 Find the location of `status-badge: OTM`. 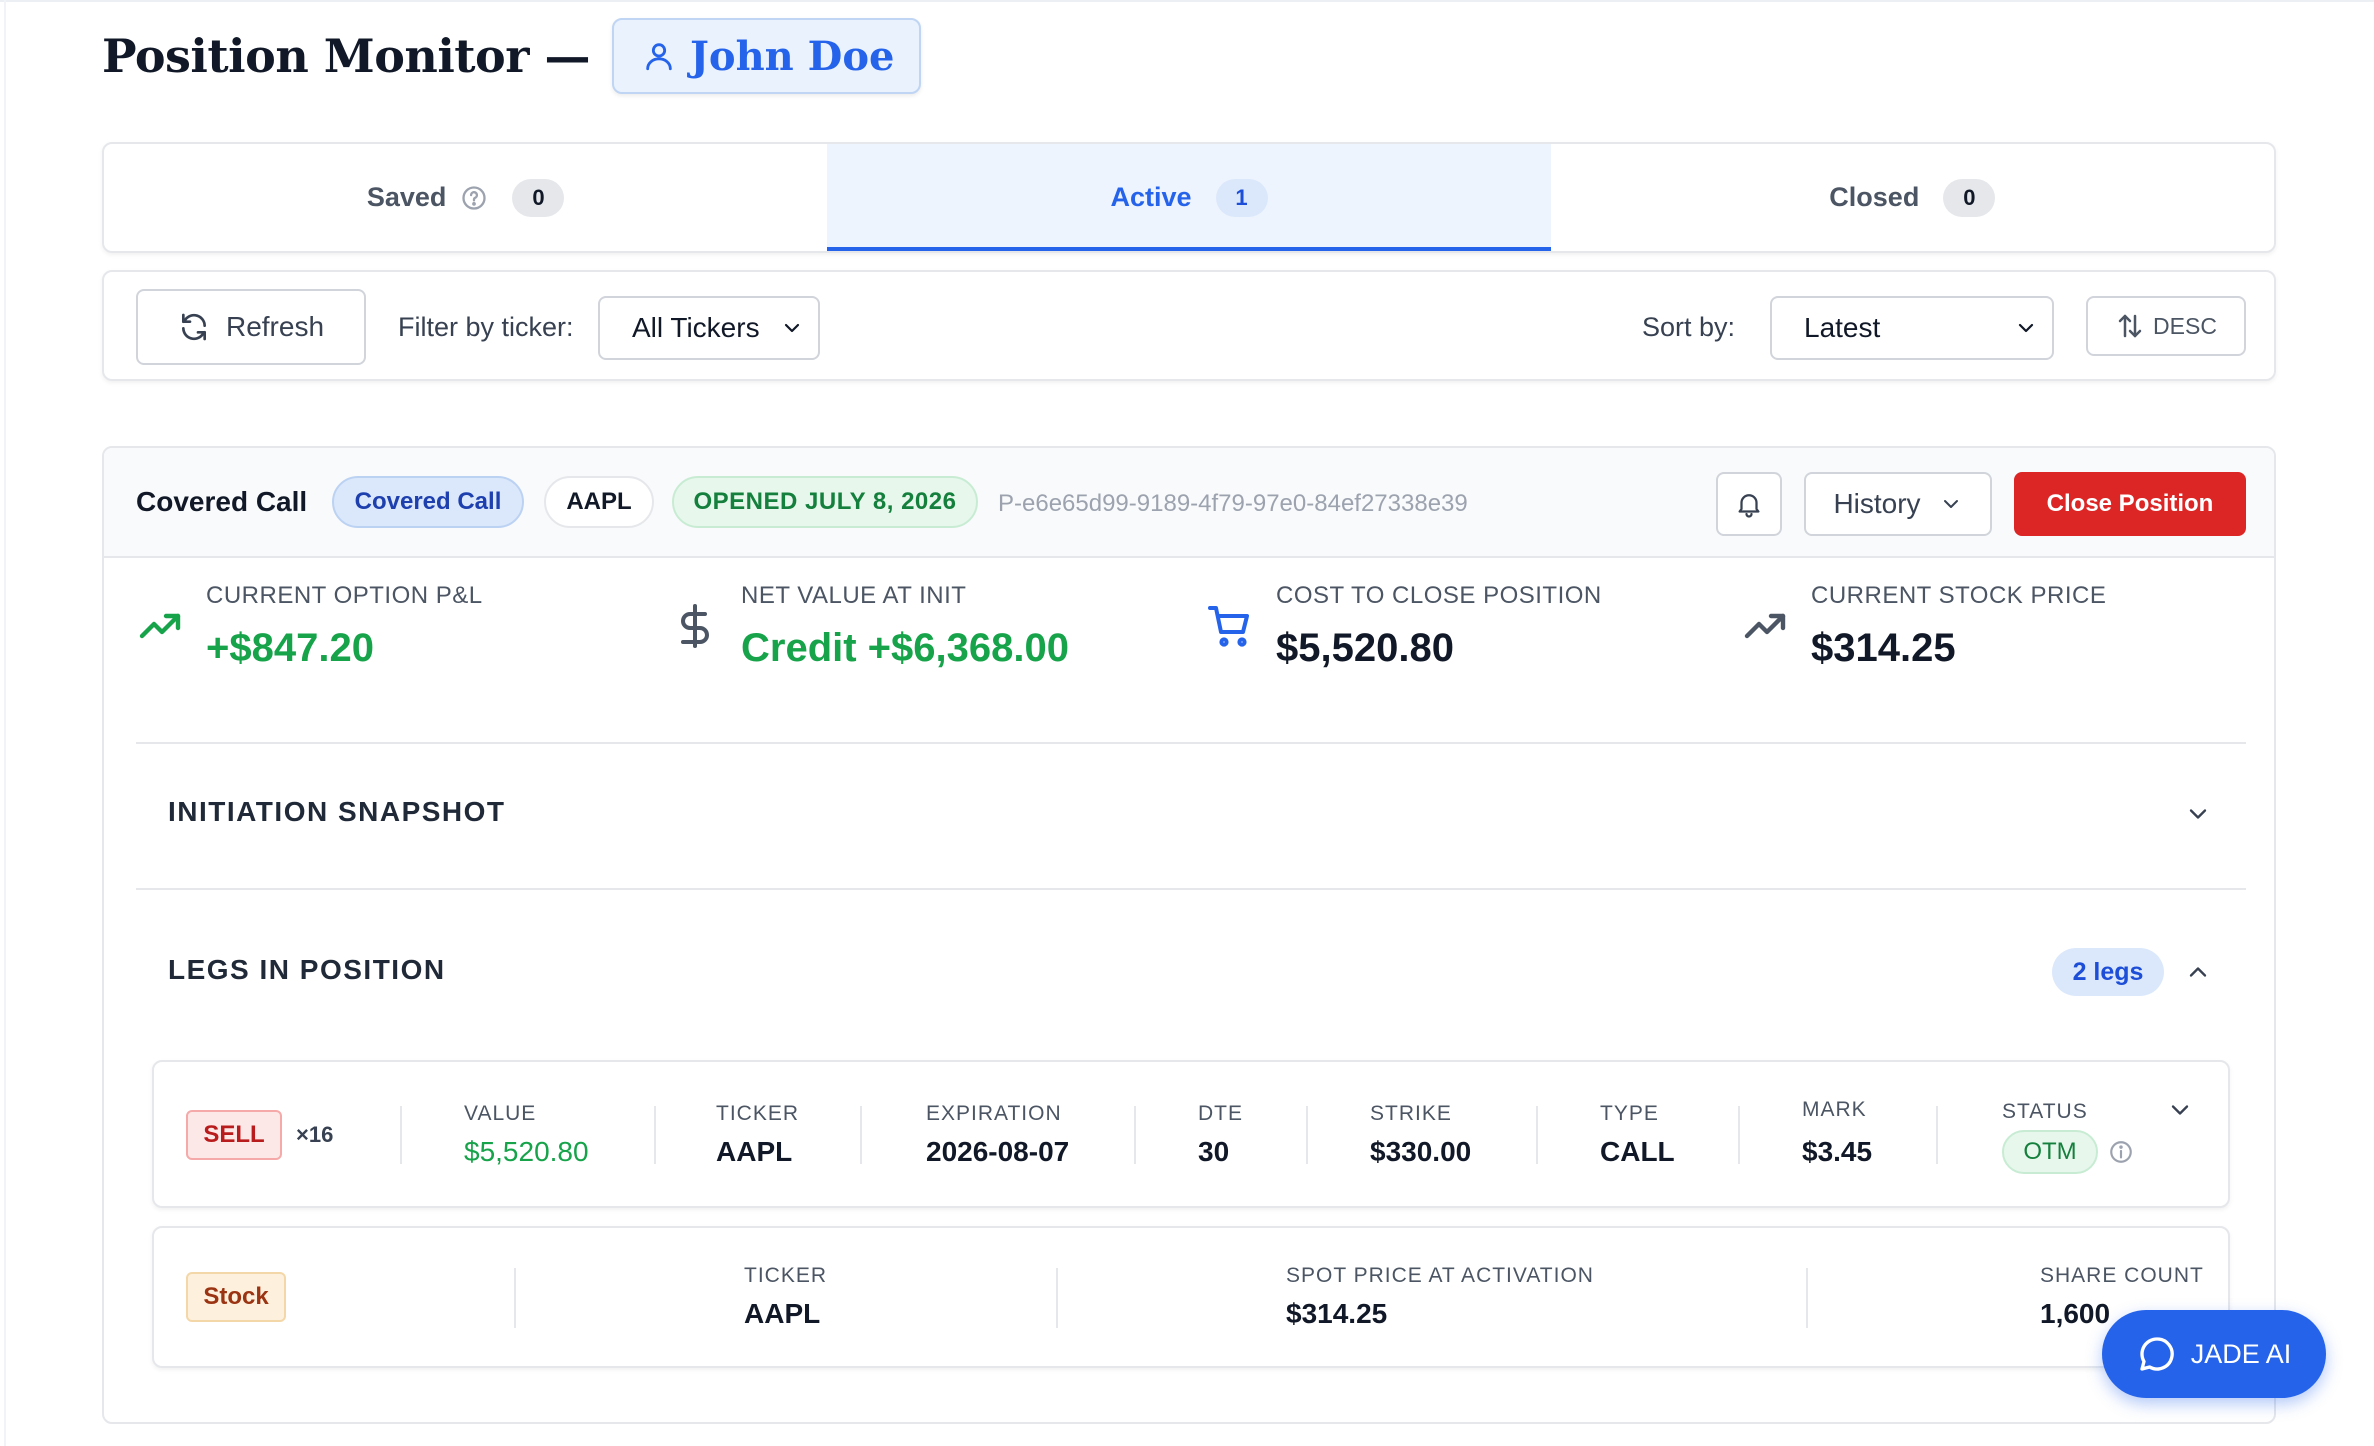

status-badge: OTM is located at coordinates (2050, 1152).